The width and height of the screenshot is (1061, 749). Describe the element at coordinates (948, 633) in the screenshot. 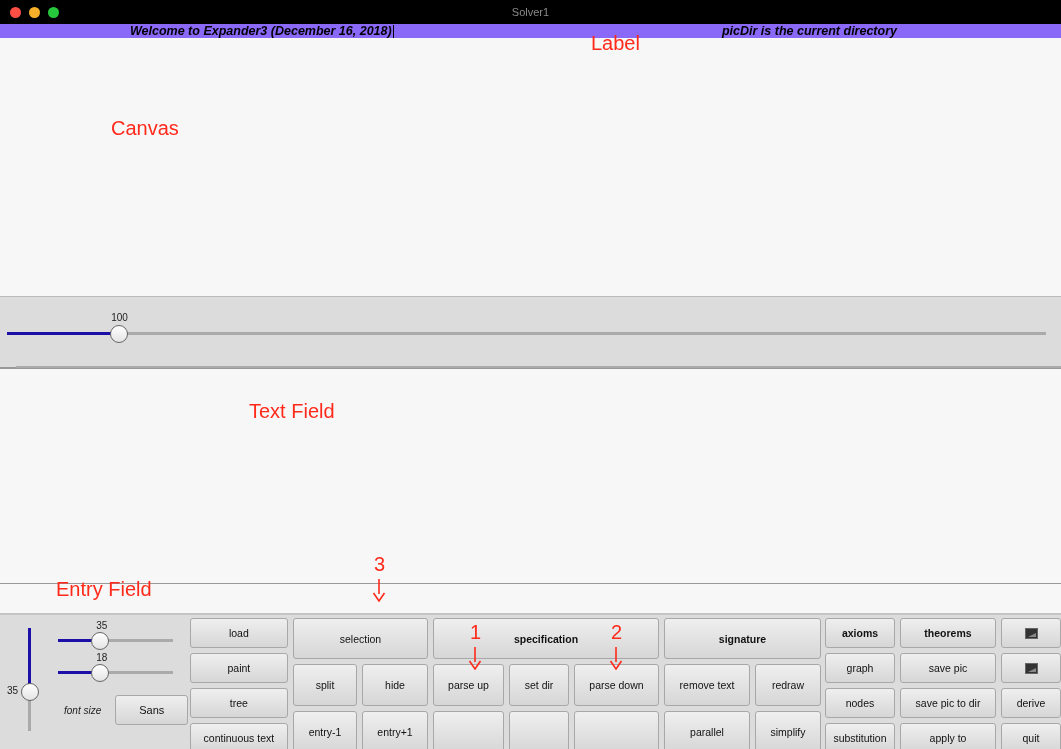

I see `action-button: theorems` at that location.